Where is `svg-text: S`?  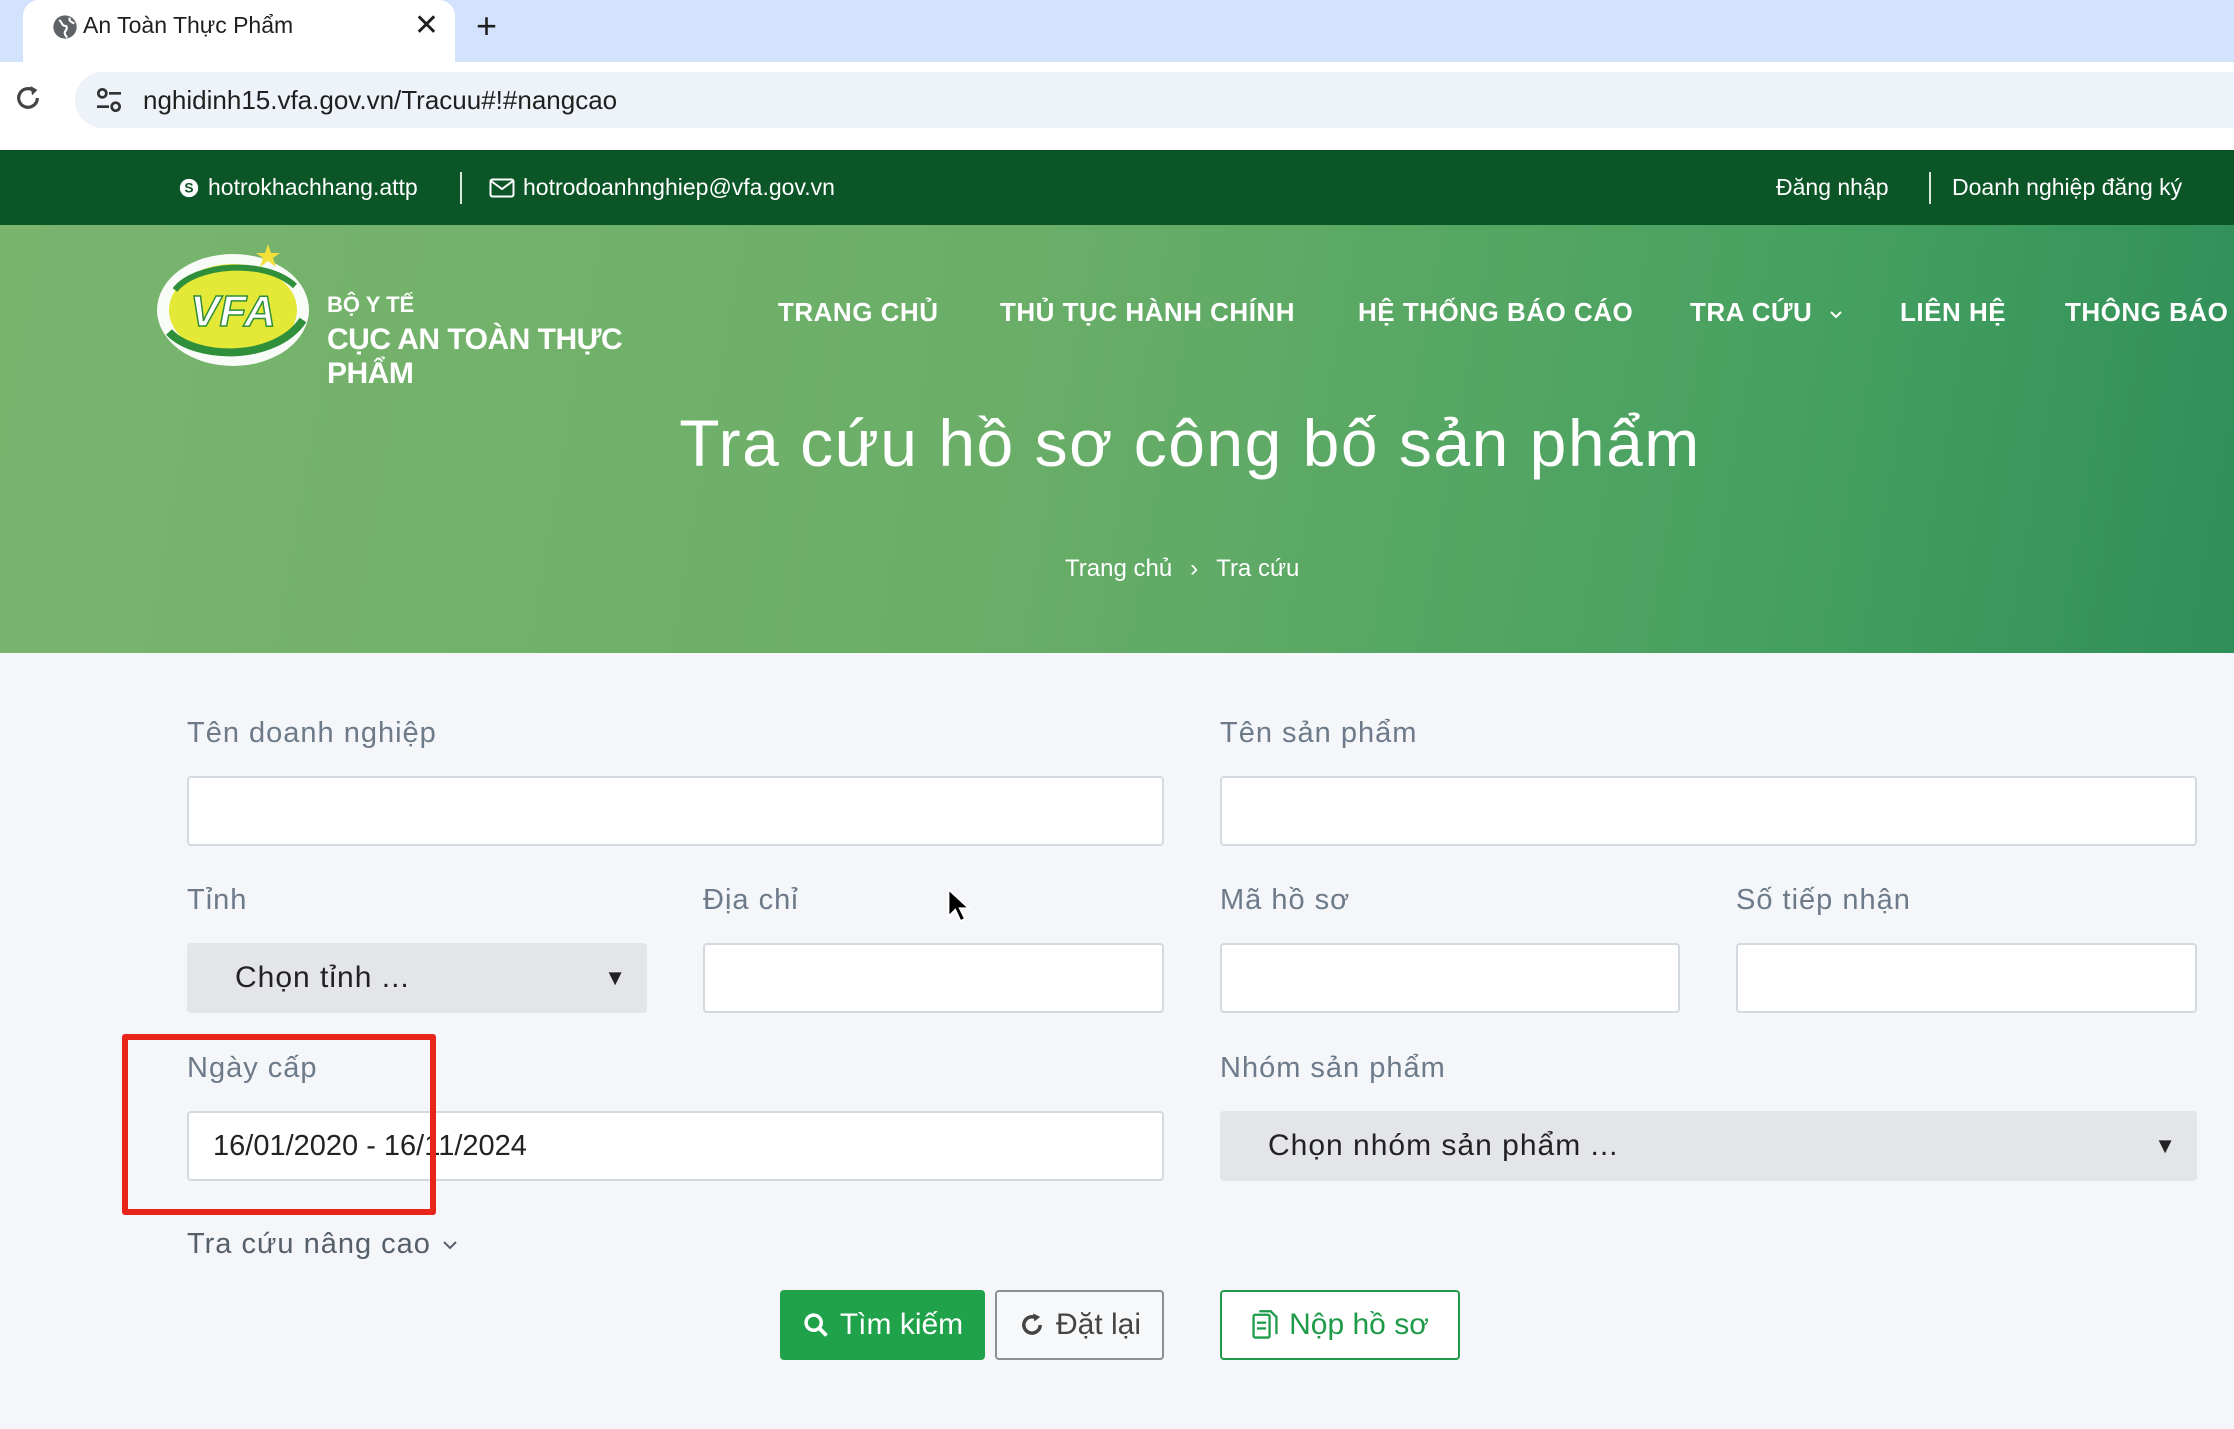 svg-text: S is located at coordinates (188, 187).